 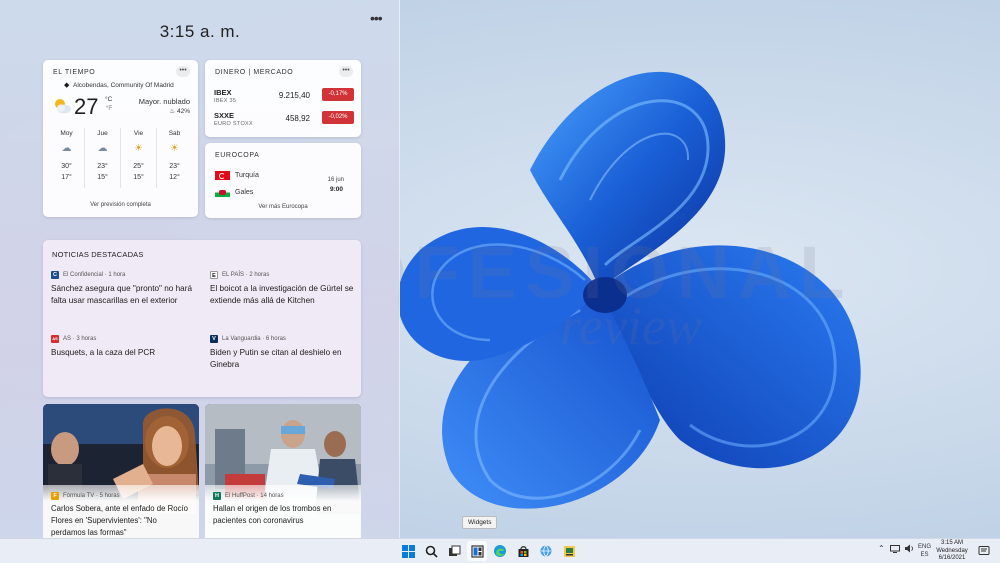 I want to click on notification-icon, so click(x=984, y=551).